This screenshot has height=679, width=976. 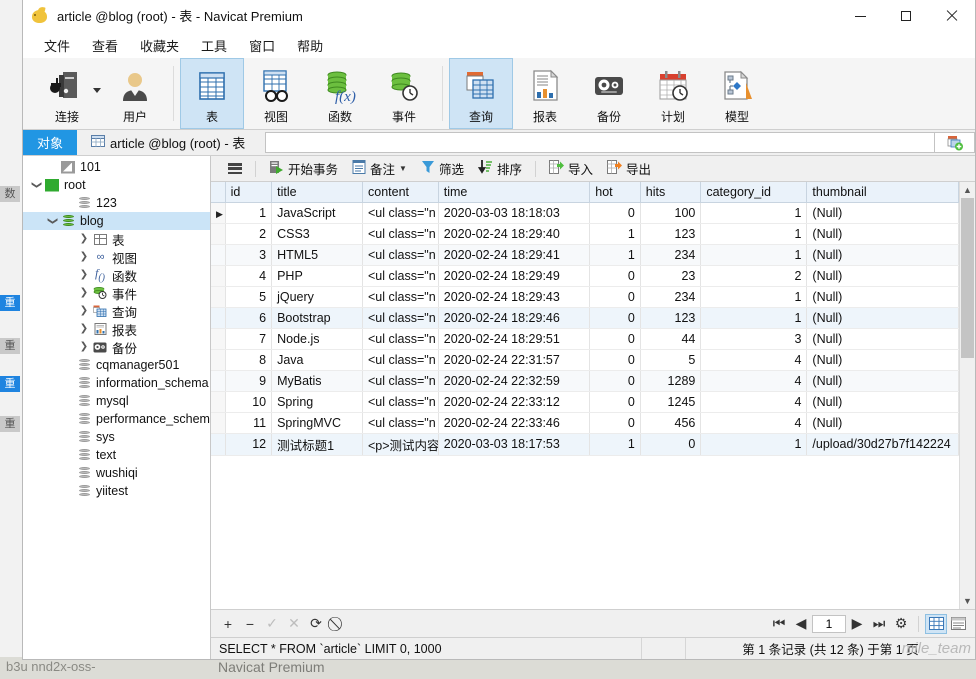 What do you see at coordinates (249, 276) in the screenshot?
I see `cell-id: 4` at bounding box center [249, 276].